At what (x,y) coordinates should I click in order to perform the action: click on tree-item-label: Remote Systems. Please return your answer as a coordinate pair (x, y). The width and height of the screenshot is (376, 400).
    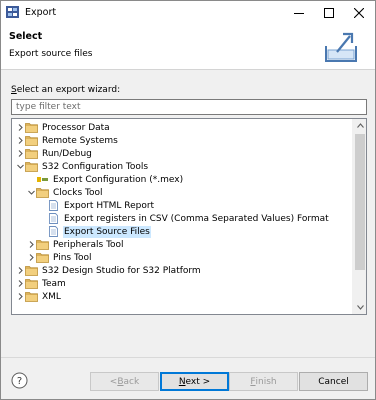
    Looking at the image, I should click on (80, 140).